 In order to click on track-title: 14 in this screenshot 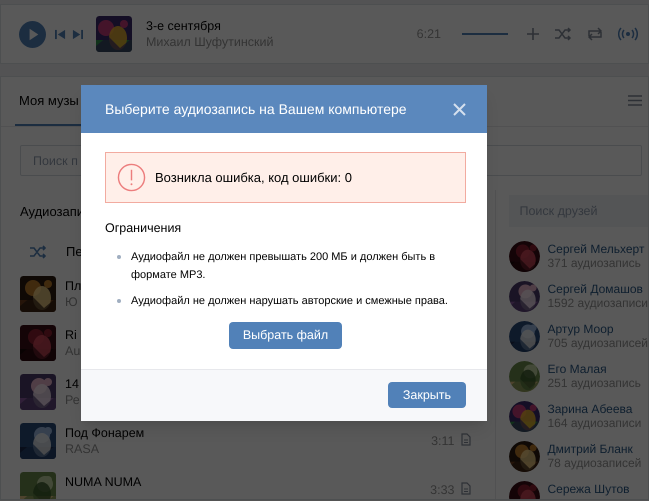, I will do `click(72, 384)`.